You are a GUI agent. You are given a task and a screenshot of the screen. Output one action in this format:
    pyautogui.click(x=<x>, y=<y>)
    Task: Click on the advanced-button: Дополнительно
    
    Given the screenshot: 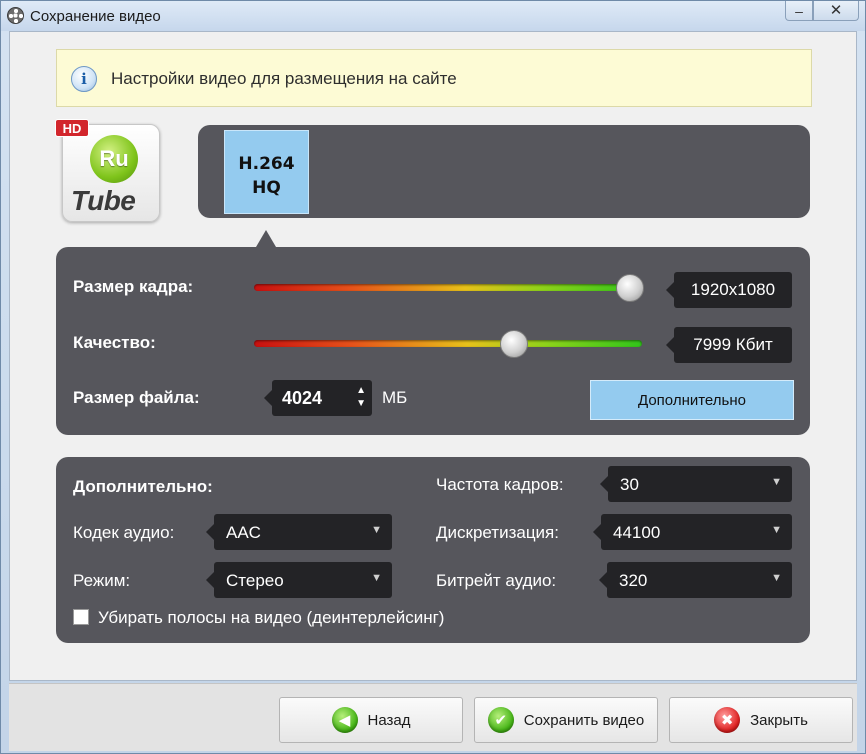 What is the action you would take?
    pyautogui.click(x=692, y=400)
    